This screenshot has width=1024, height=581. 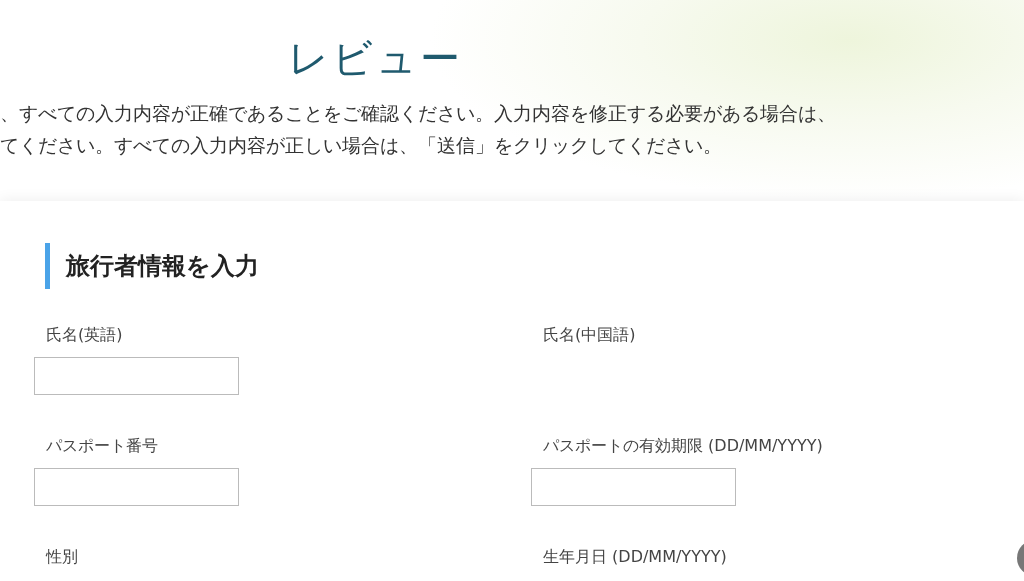 I want to click on field-label: パスポートの有効期限 (DD/MM/YYYY), so click(x=683, y=446).